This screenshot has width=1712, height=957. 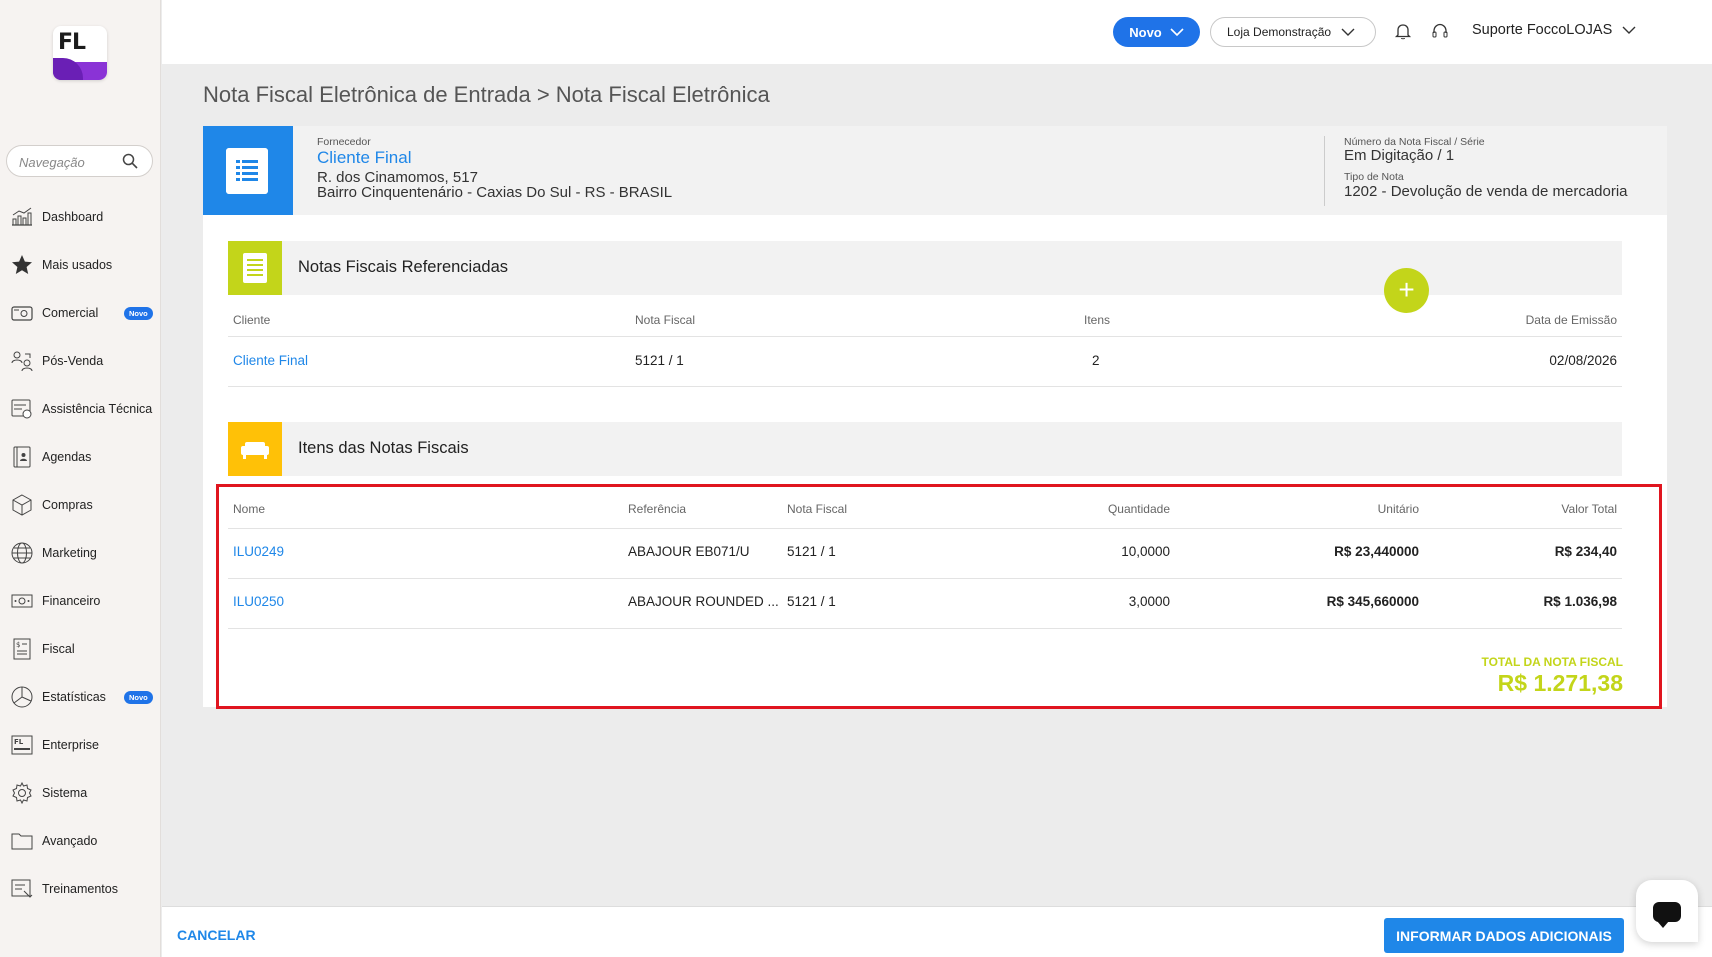 I want to click on document-icon-box, so click(x=248, y=170).